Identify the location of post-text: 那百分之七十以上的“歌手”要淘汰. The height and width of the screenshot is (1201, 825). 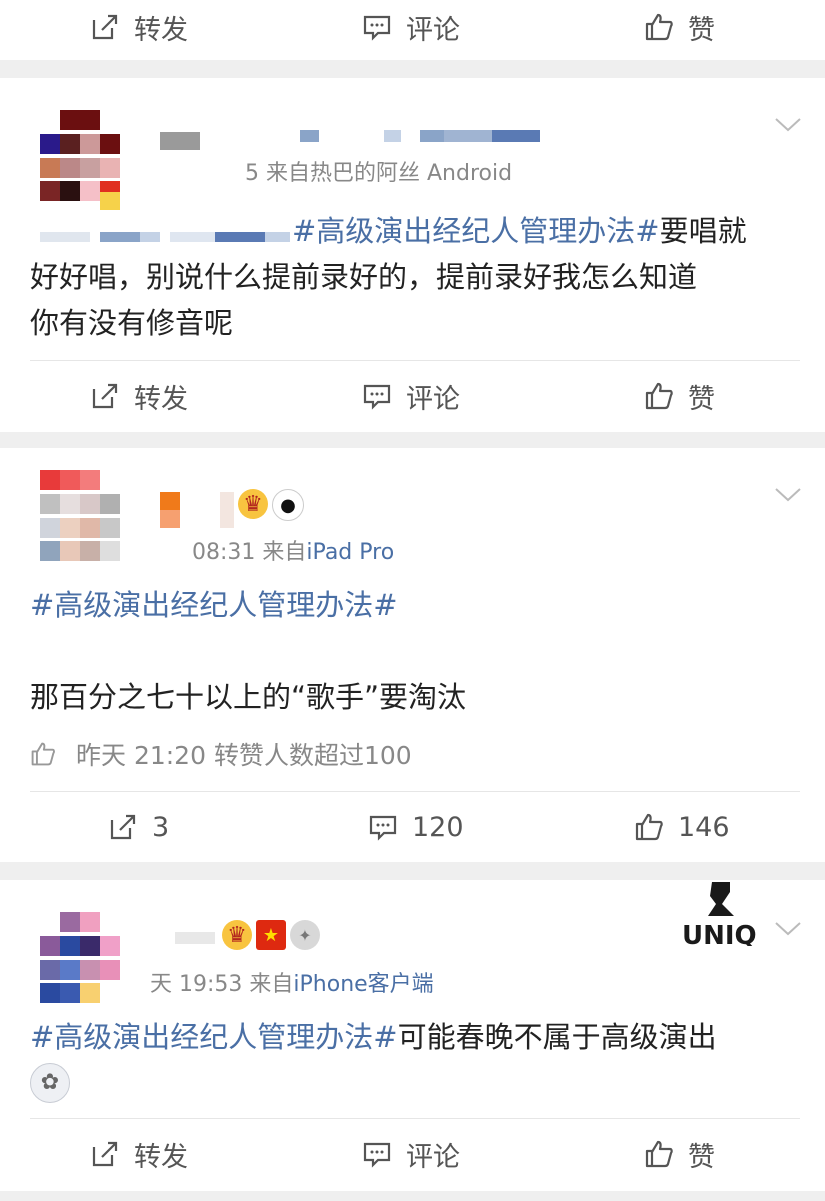
(248, 697).